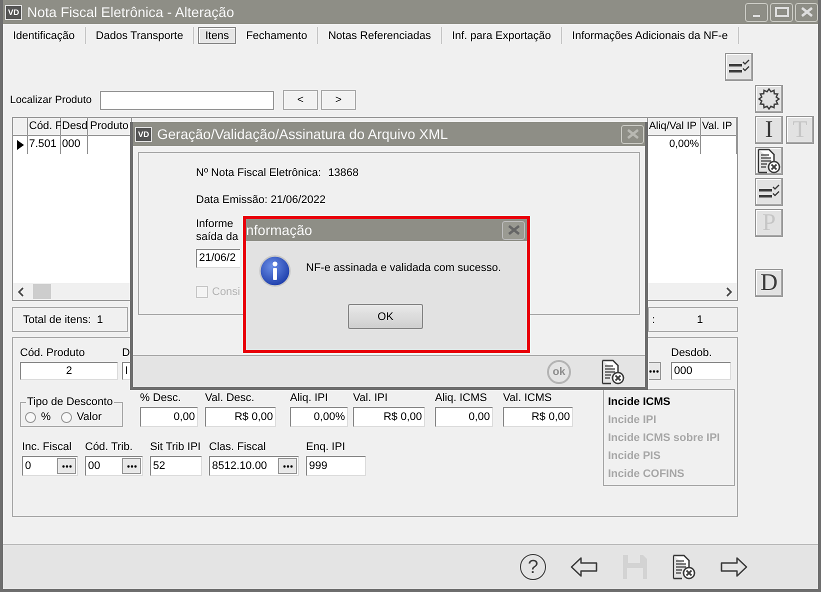 The image size is (821, 592). I want to click on tab: Itens, so click(217, 35).